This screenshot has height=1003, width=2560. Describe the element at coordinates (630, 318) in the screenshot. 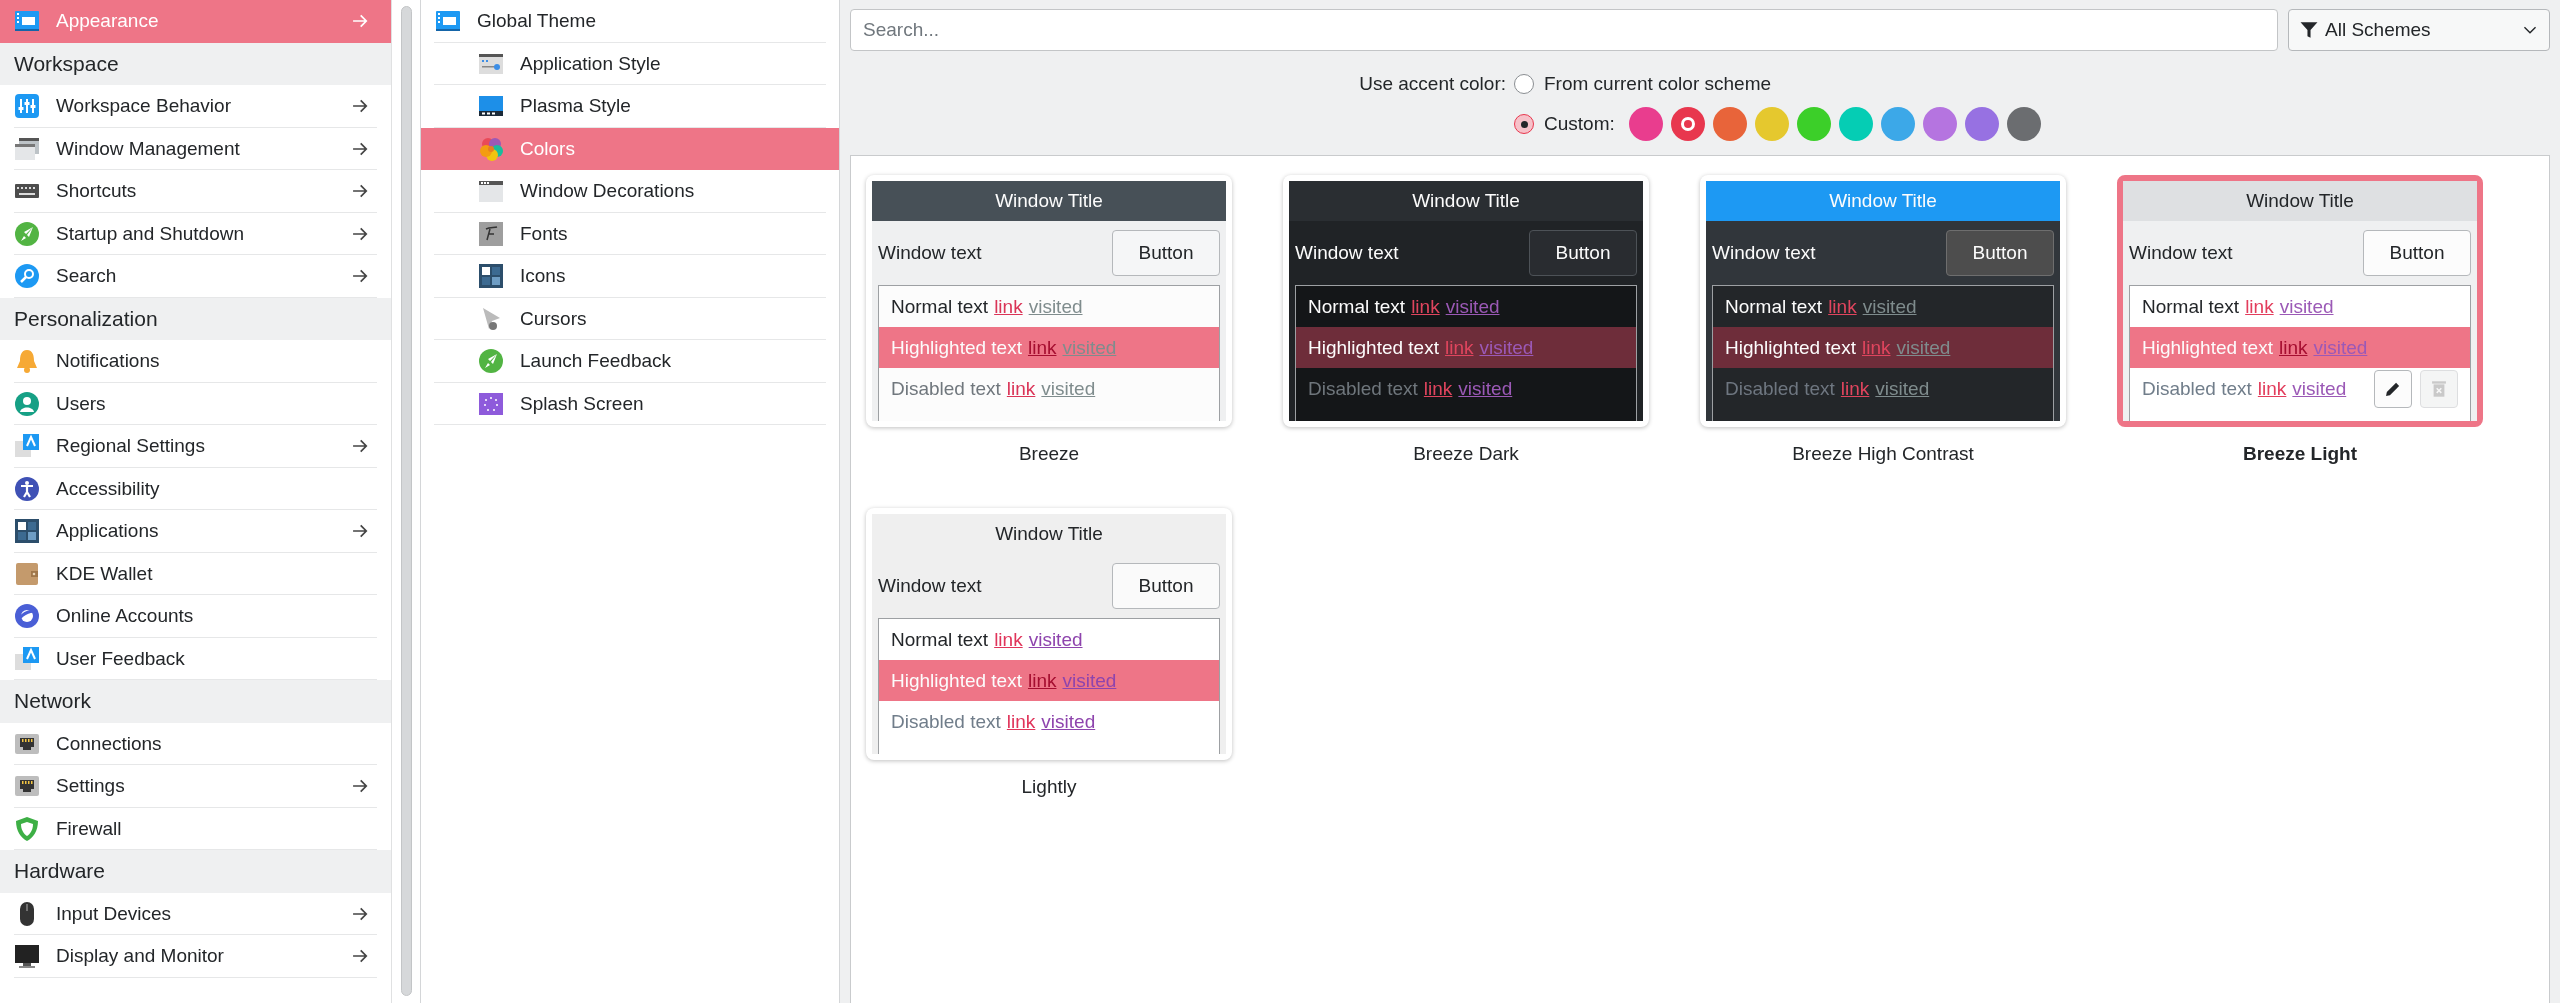

I see `sidebar-item: Cursors` at that location.